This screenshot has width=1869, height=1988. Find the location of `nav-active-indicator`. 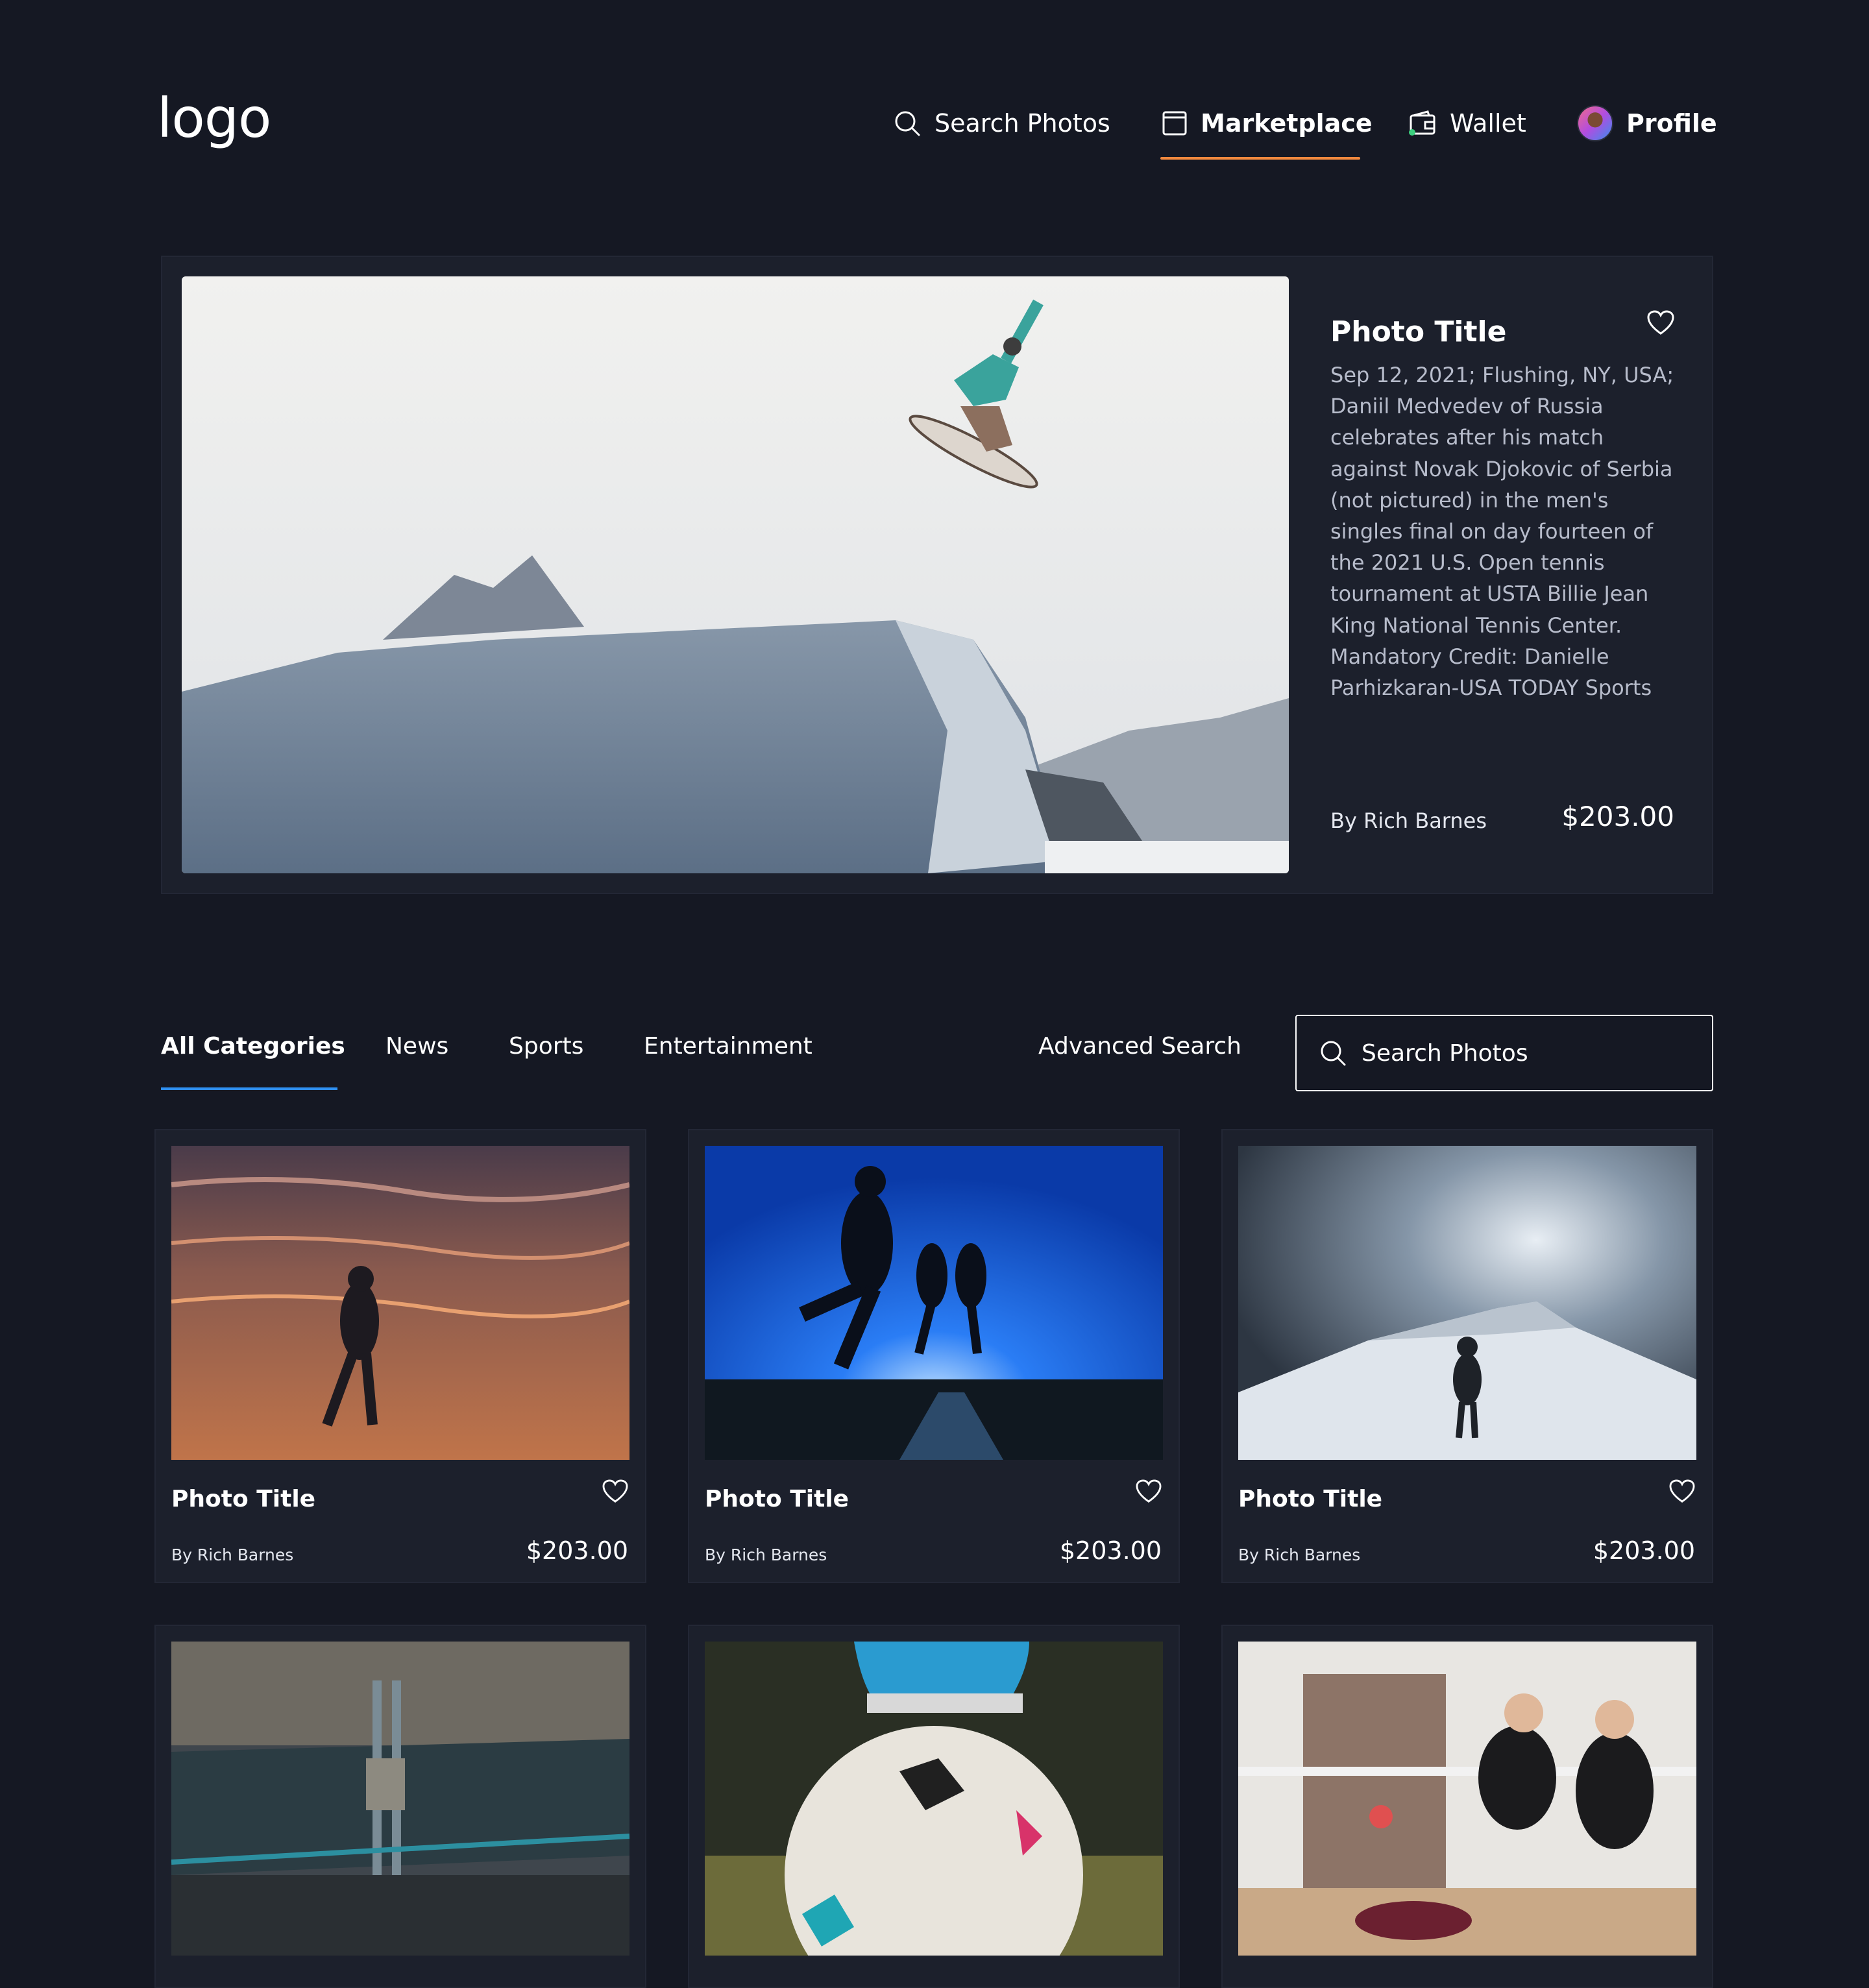

nav-active-indicator is located at coordinates (1260, 158).